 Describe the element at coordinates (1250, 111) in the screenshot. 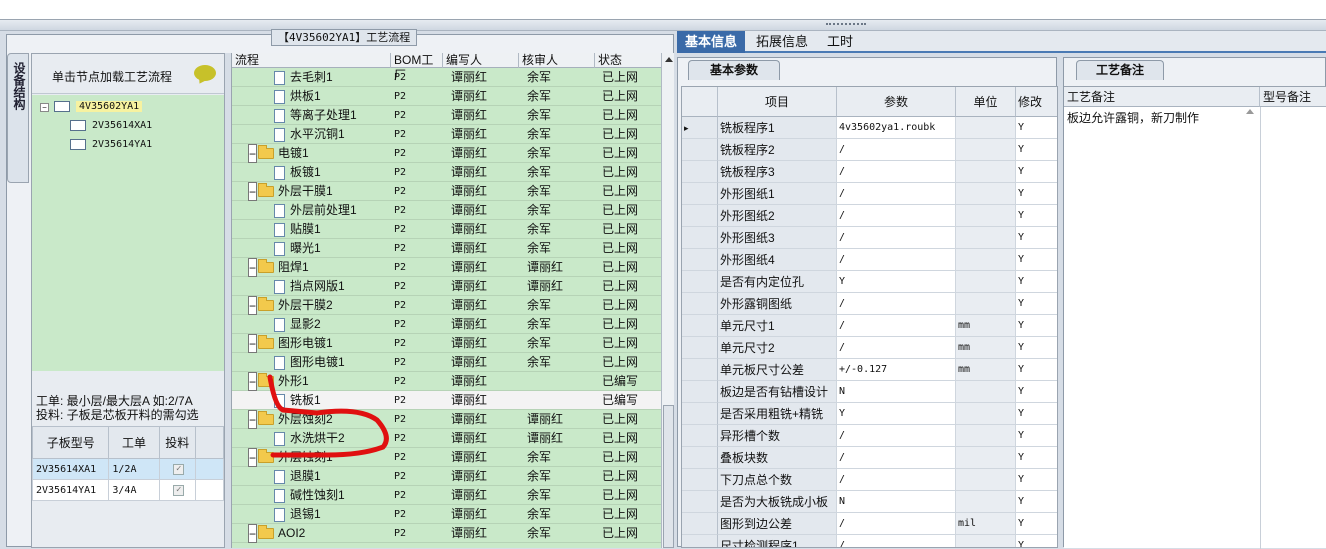

I see `scroll-up-icon` at that location.